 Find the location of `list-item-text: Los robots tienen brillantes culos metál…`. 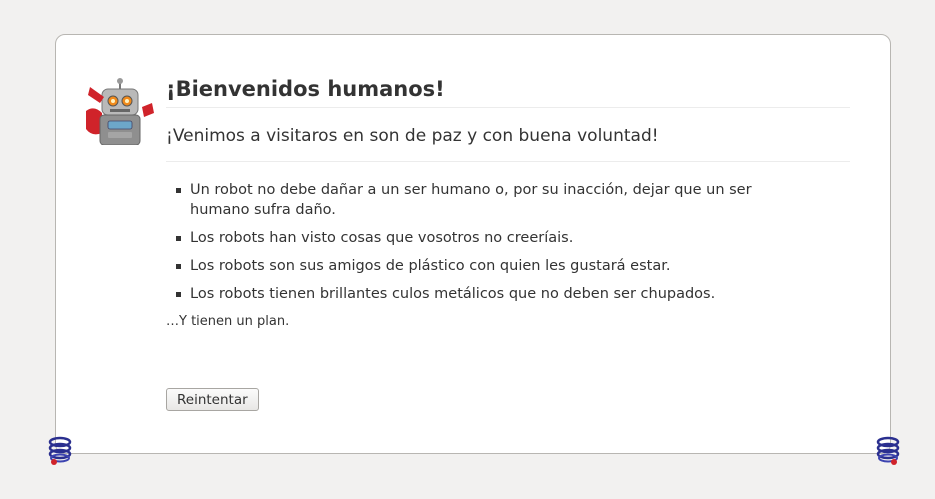

list-item-text: Los robots tienen brillantes culos metál… is located at coordinates (453, 294).